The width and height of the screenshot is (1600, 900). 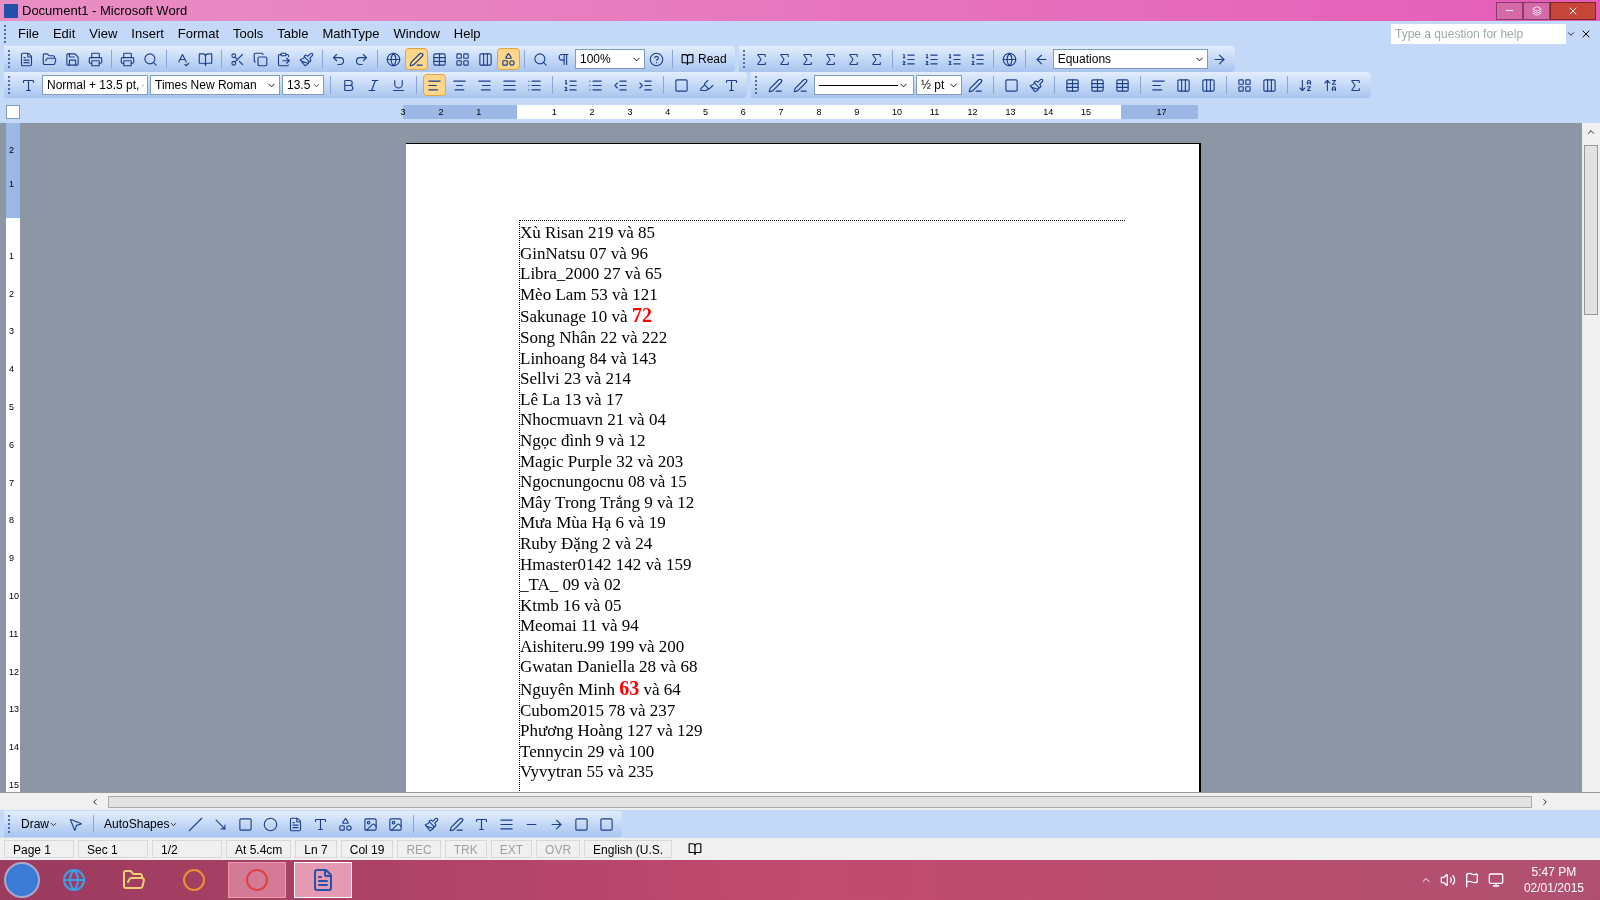 What do you see at coordinates (587, 773) in the screenshot?
I see `document-line: Vyvytran 55 và 235` at bounding box center [587, 773].